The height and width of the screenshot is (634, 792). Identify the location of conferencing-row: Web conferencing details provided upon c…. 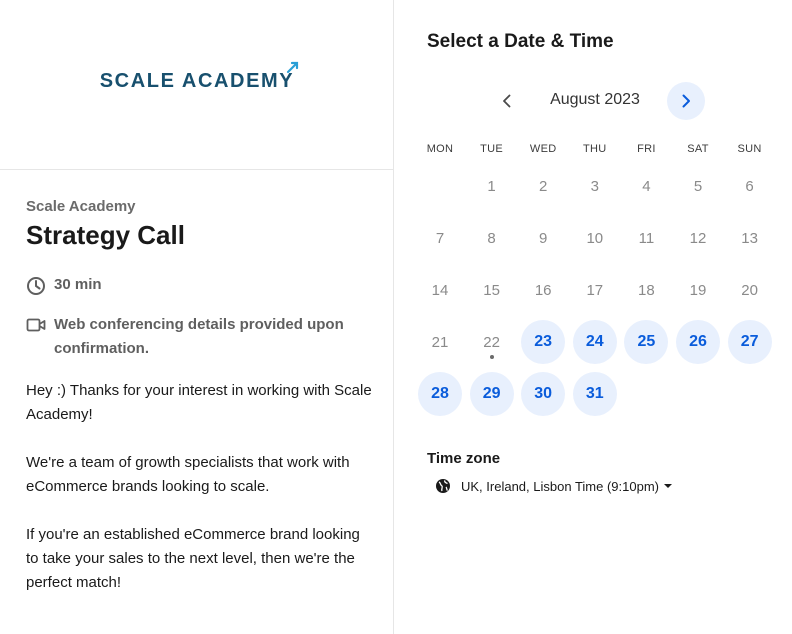
(196, 337).